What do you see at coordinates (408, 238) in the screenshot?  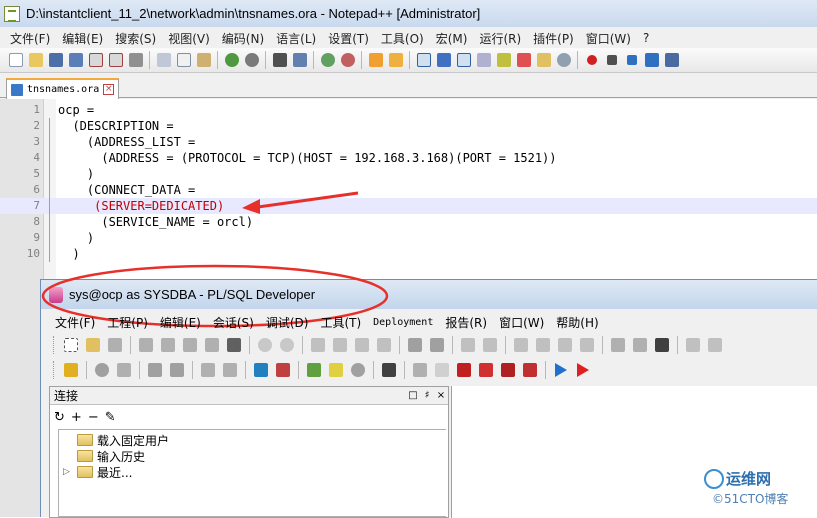 I see `code-line: 9 )` at bounding box center [408, 238].